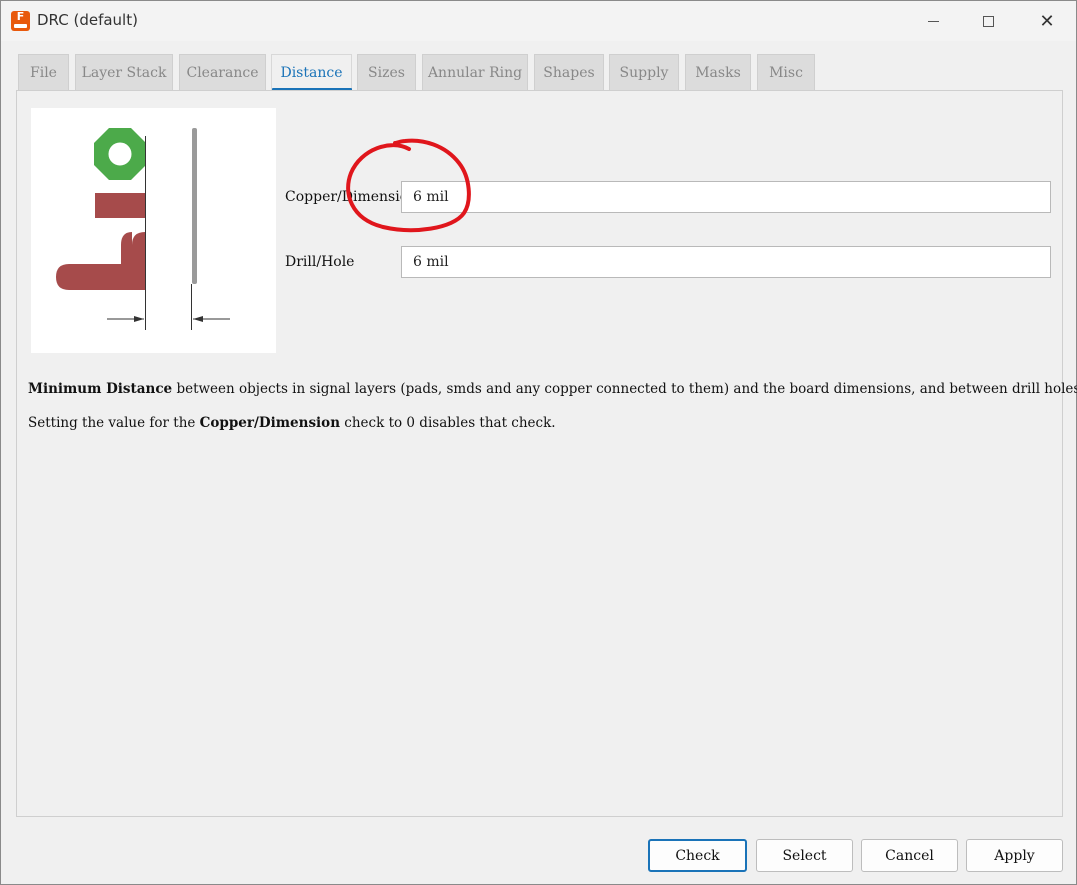 Image resolution: width=1077 pixels, height=885 pixels. I want to click on maximize-icon, so click(988, 21).